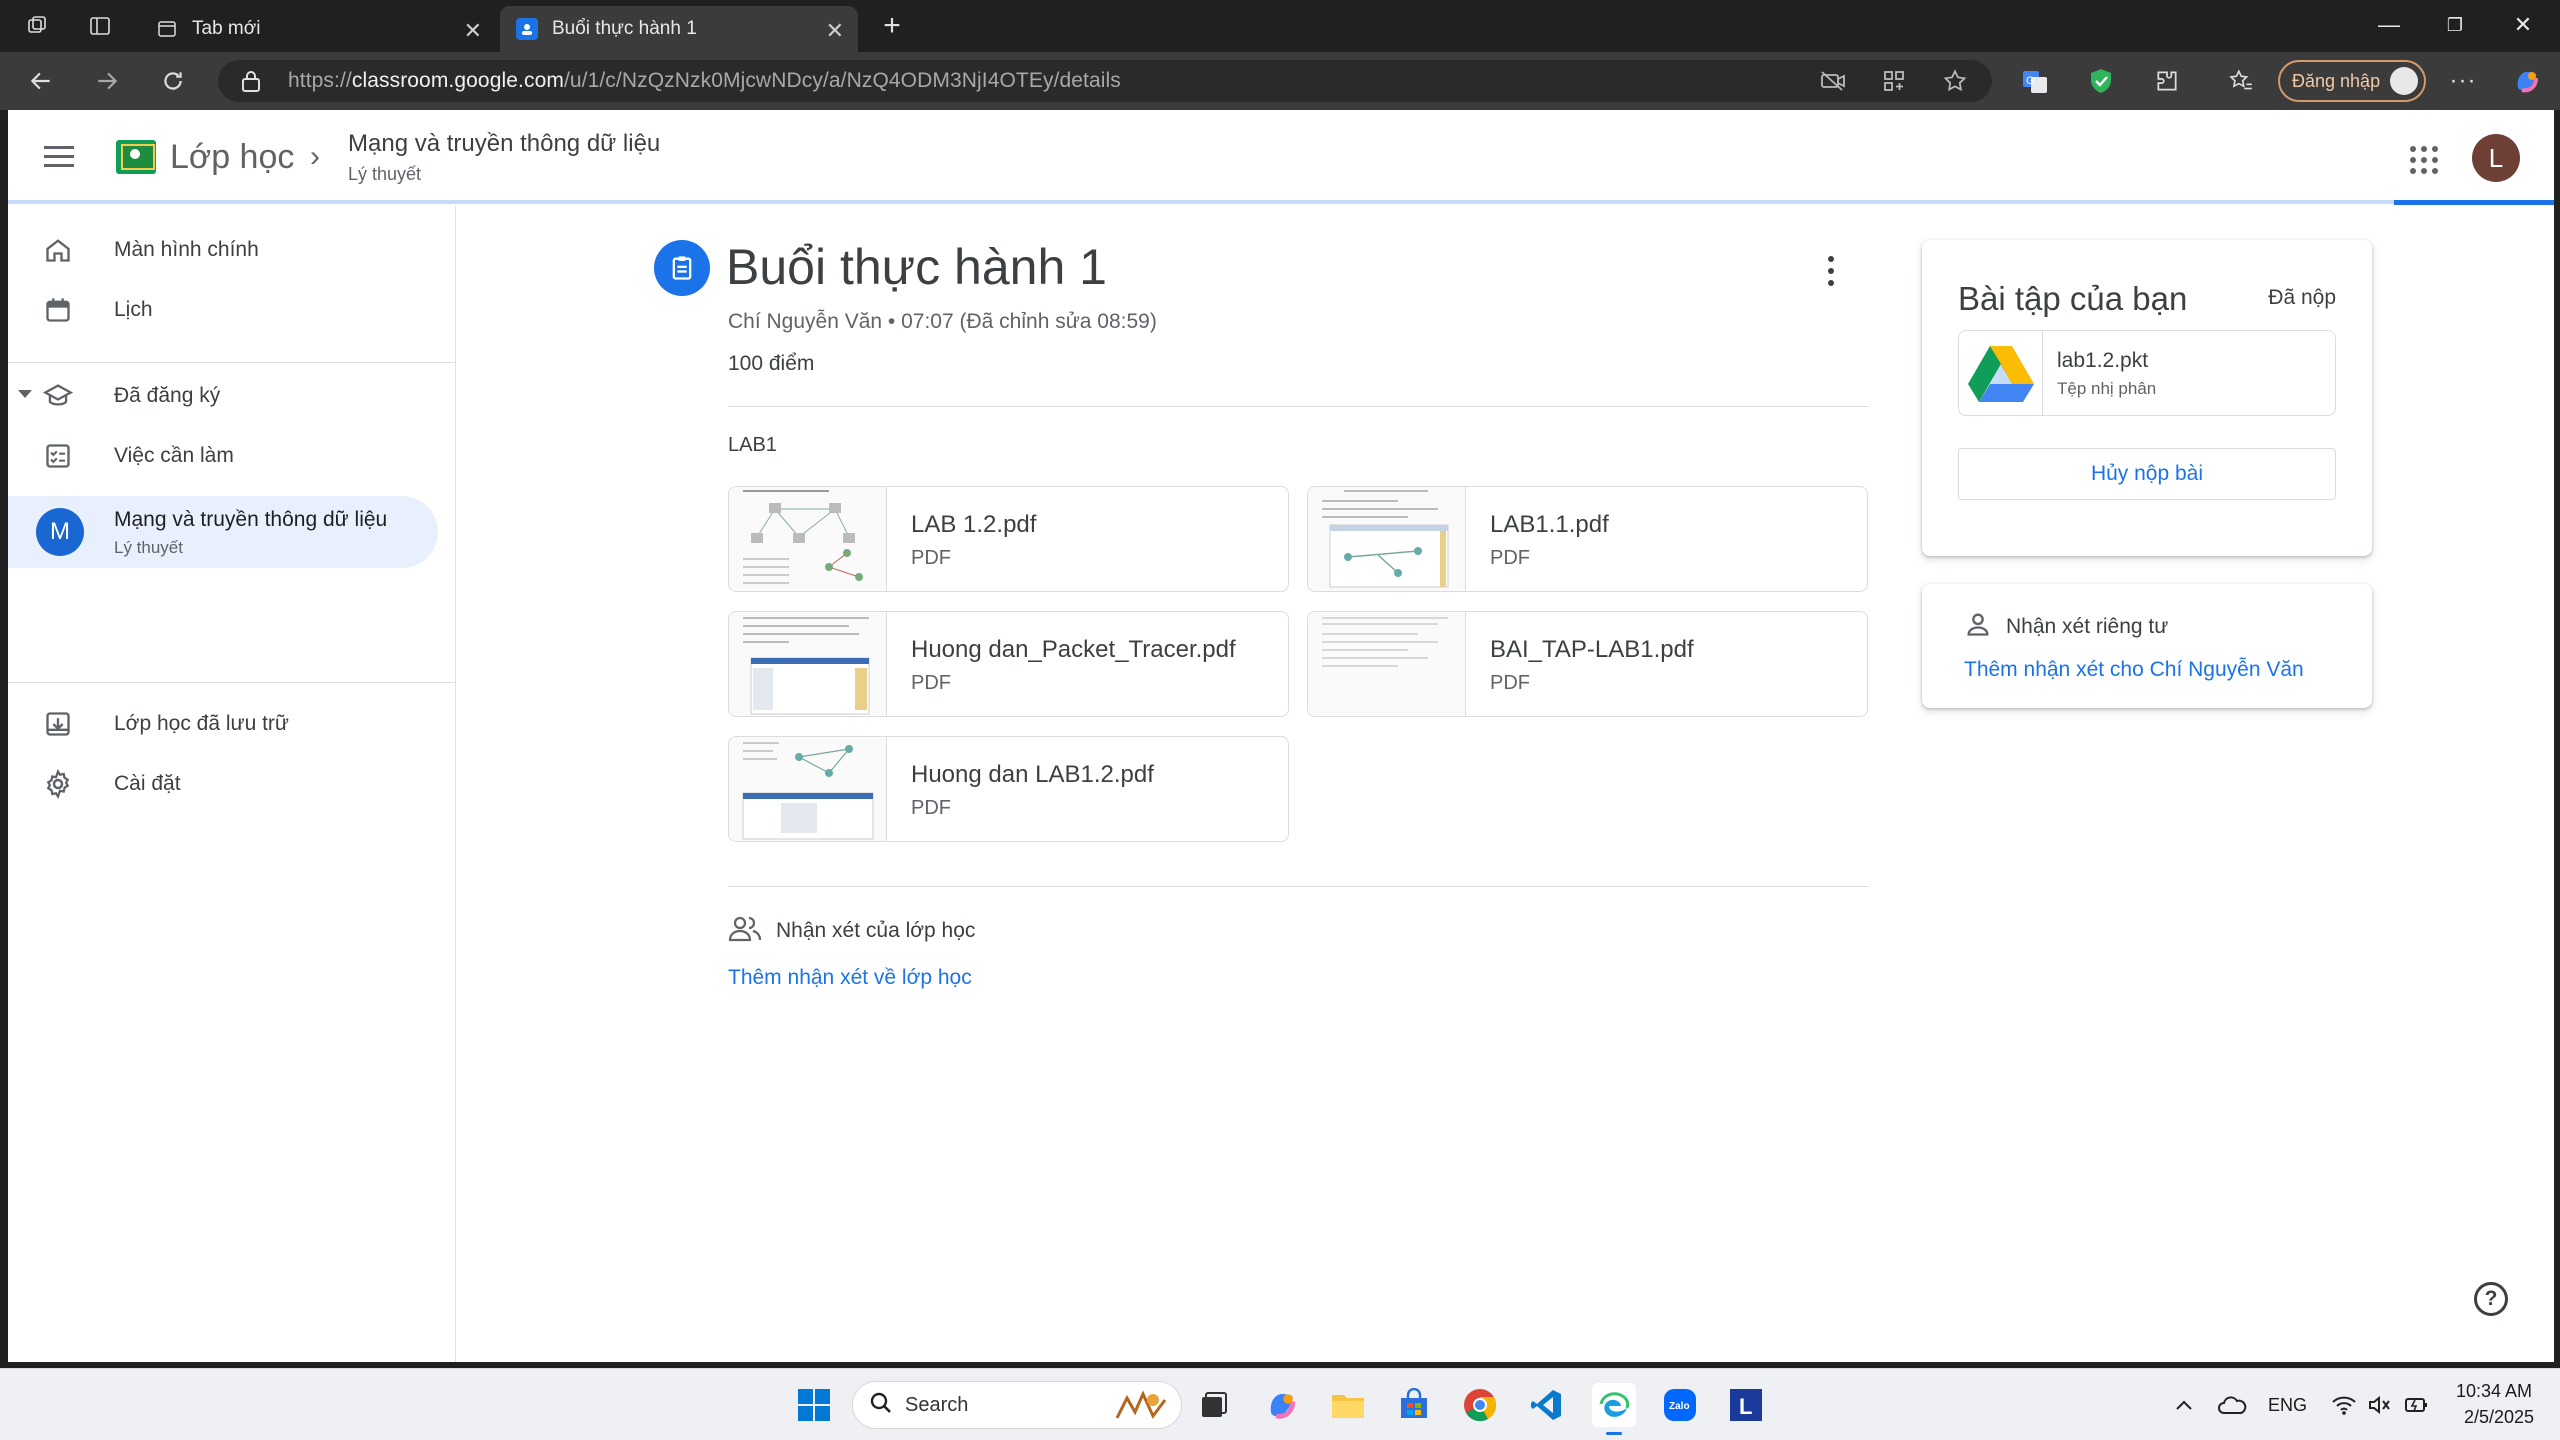 This screenshot has height=1440, width=2560. I want to click on attachment-card: LAB1.1.pdf PDF, so click(1587, 539).